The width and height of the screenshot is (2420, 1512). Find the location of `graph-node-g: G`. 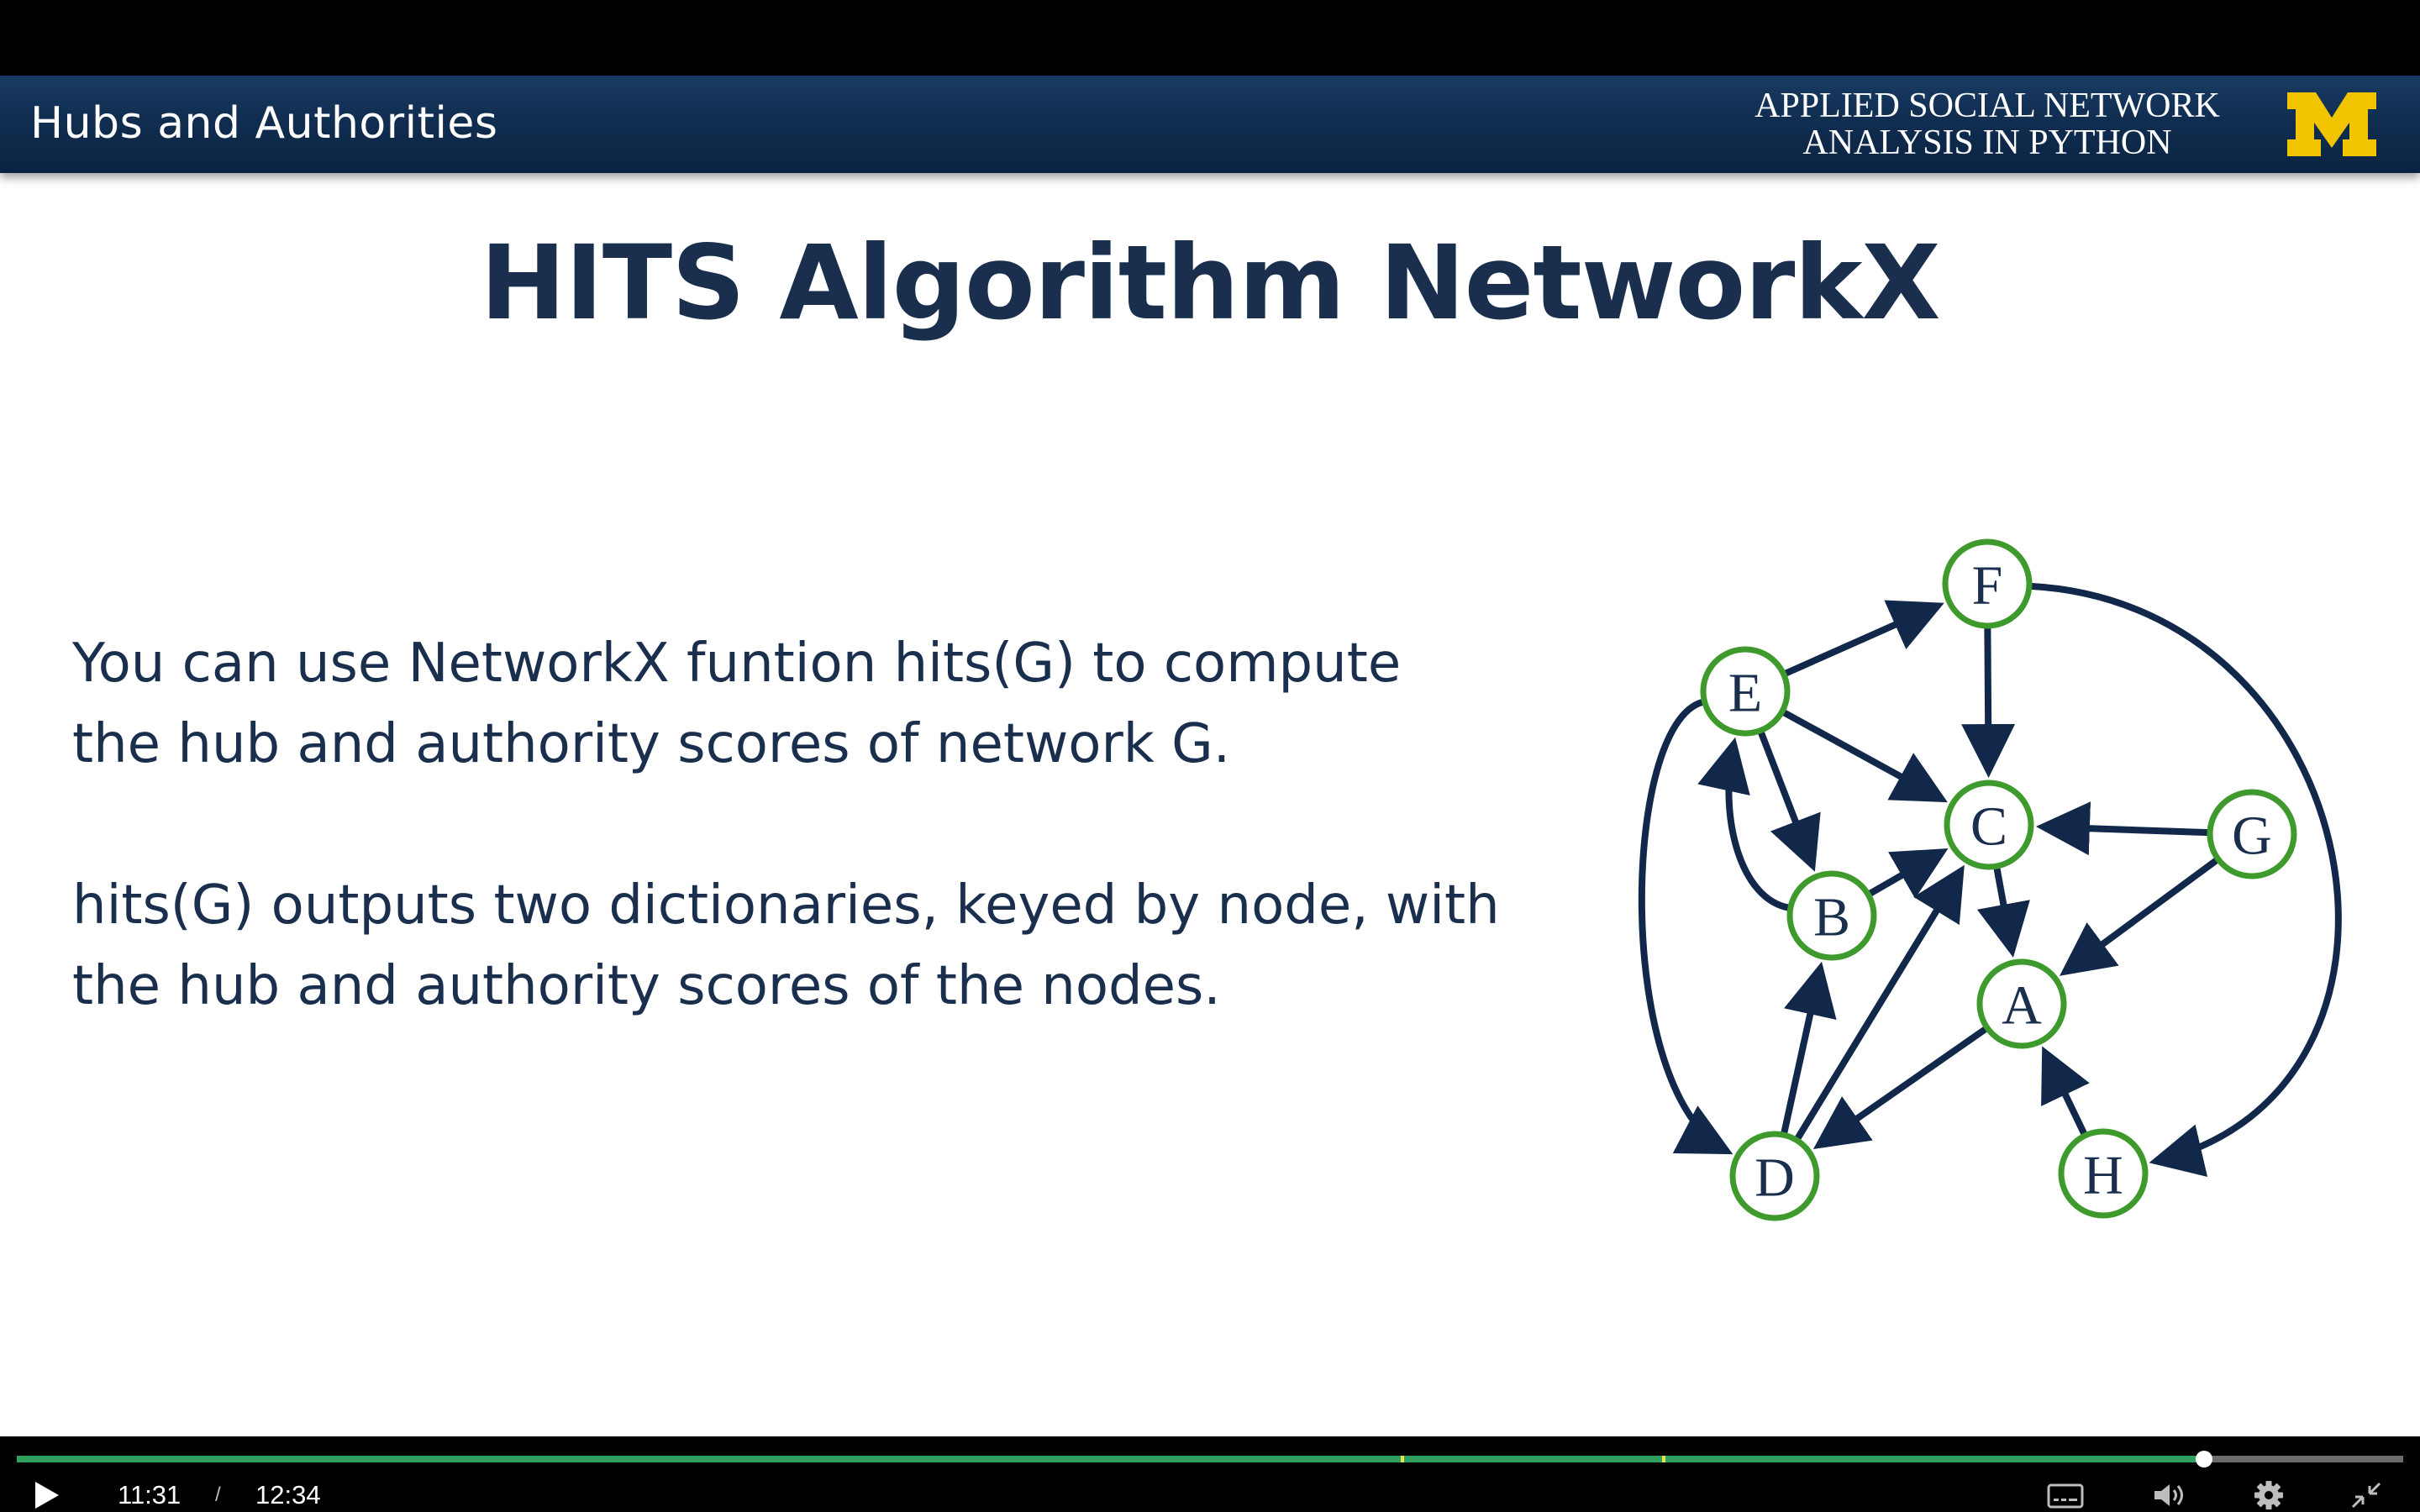

graph-node-g: G is located at coordinates (2252, 834).